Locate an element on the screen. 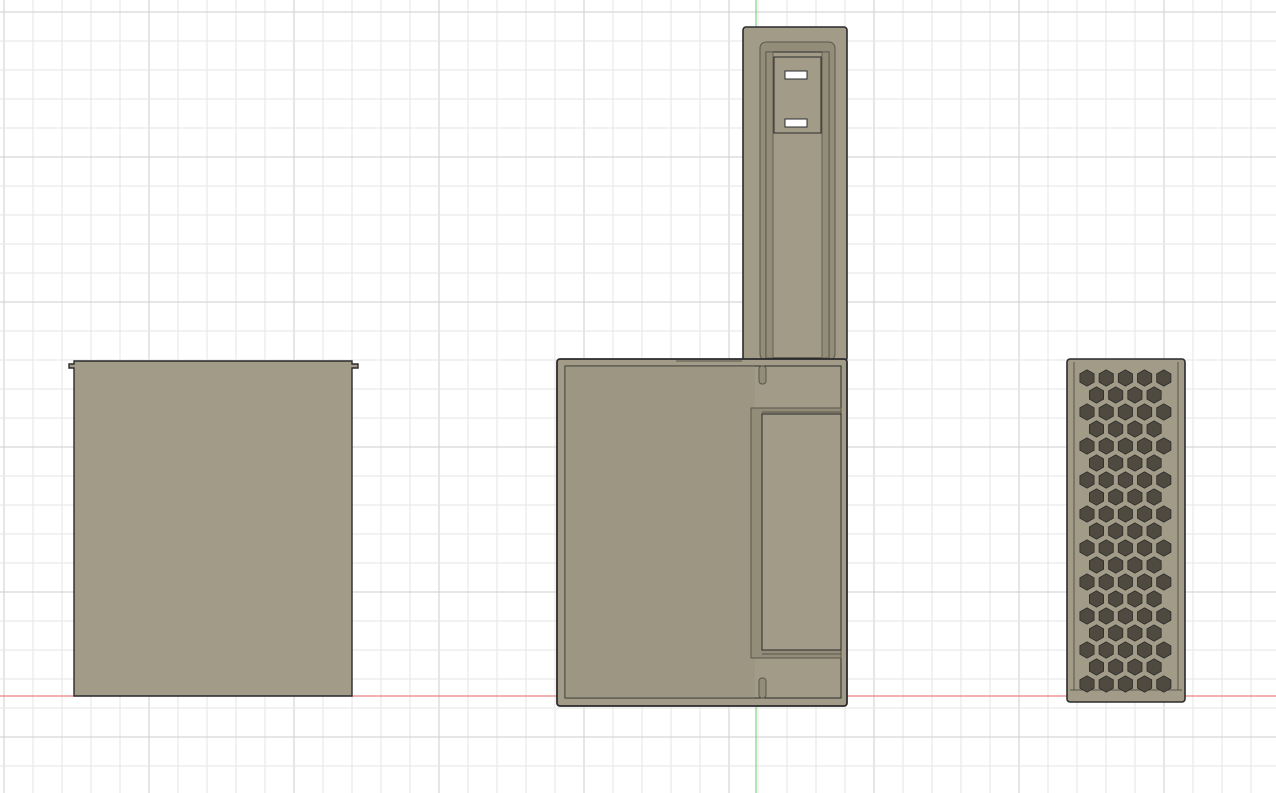 Image resolution: width=1276 pixels, height=793 pixels. hex-grille-part is located at coordinates (1126, 530).